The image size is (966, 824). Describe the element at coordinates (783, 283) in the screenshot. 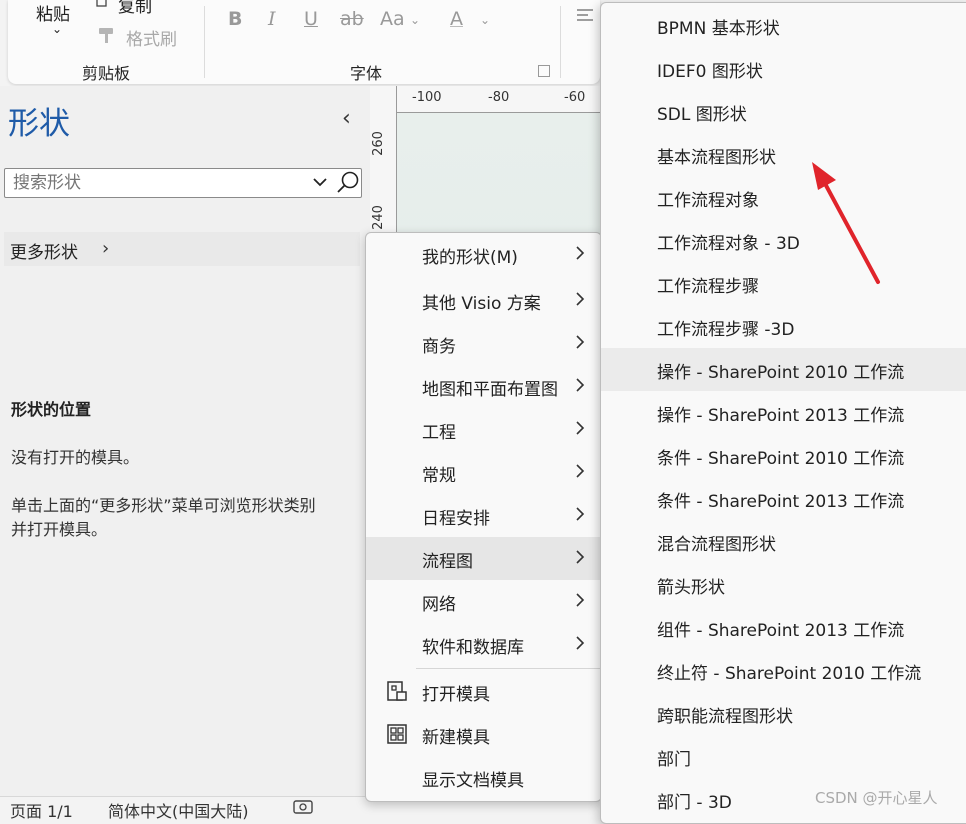

I see `submenu-item-stencil: 工作流程步骤` at that location.